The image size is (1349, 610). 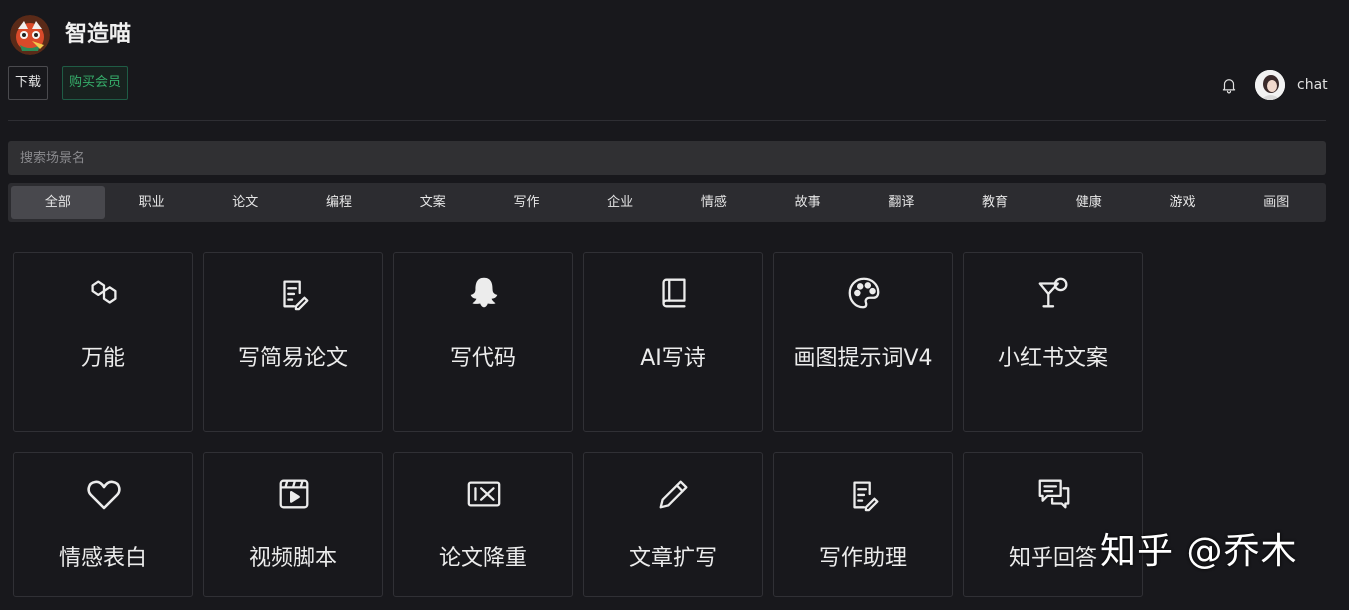 I want to click on heart-icon, so click(x=104, y=494).